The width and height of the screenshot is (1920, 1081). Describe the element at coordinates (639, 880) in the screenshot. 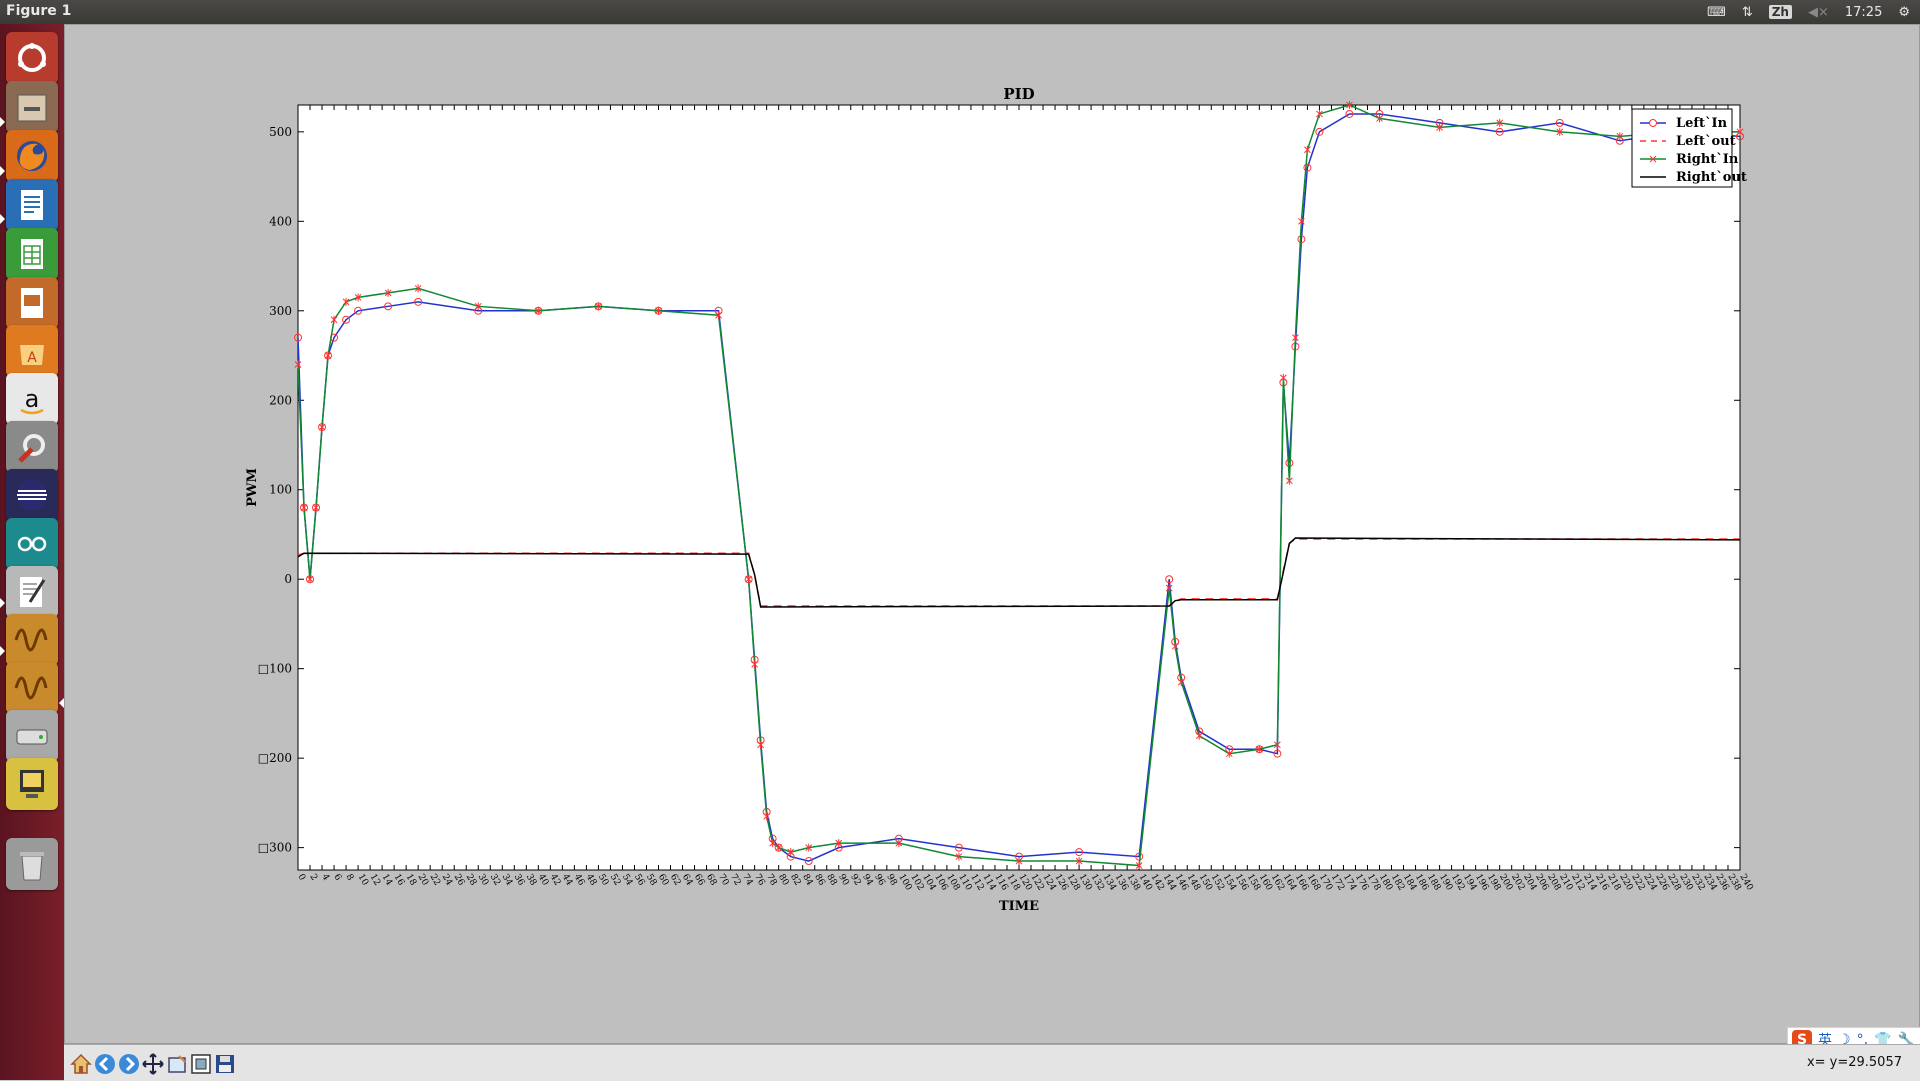

I see `x-tick-label: 56` at that location.